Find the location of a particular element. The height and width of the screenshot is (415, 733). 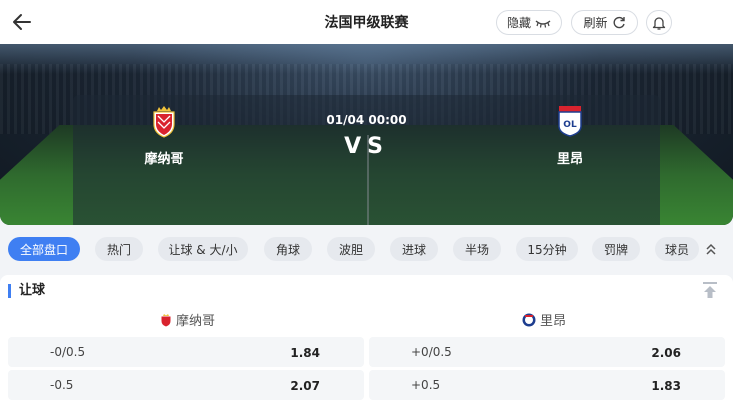

hide-button: 隐藏 is located at coordinates (529, 22).